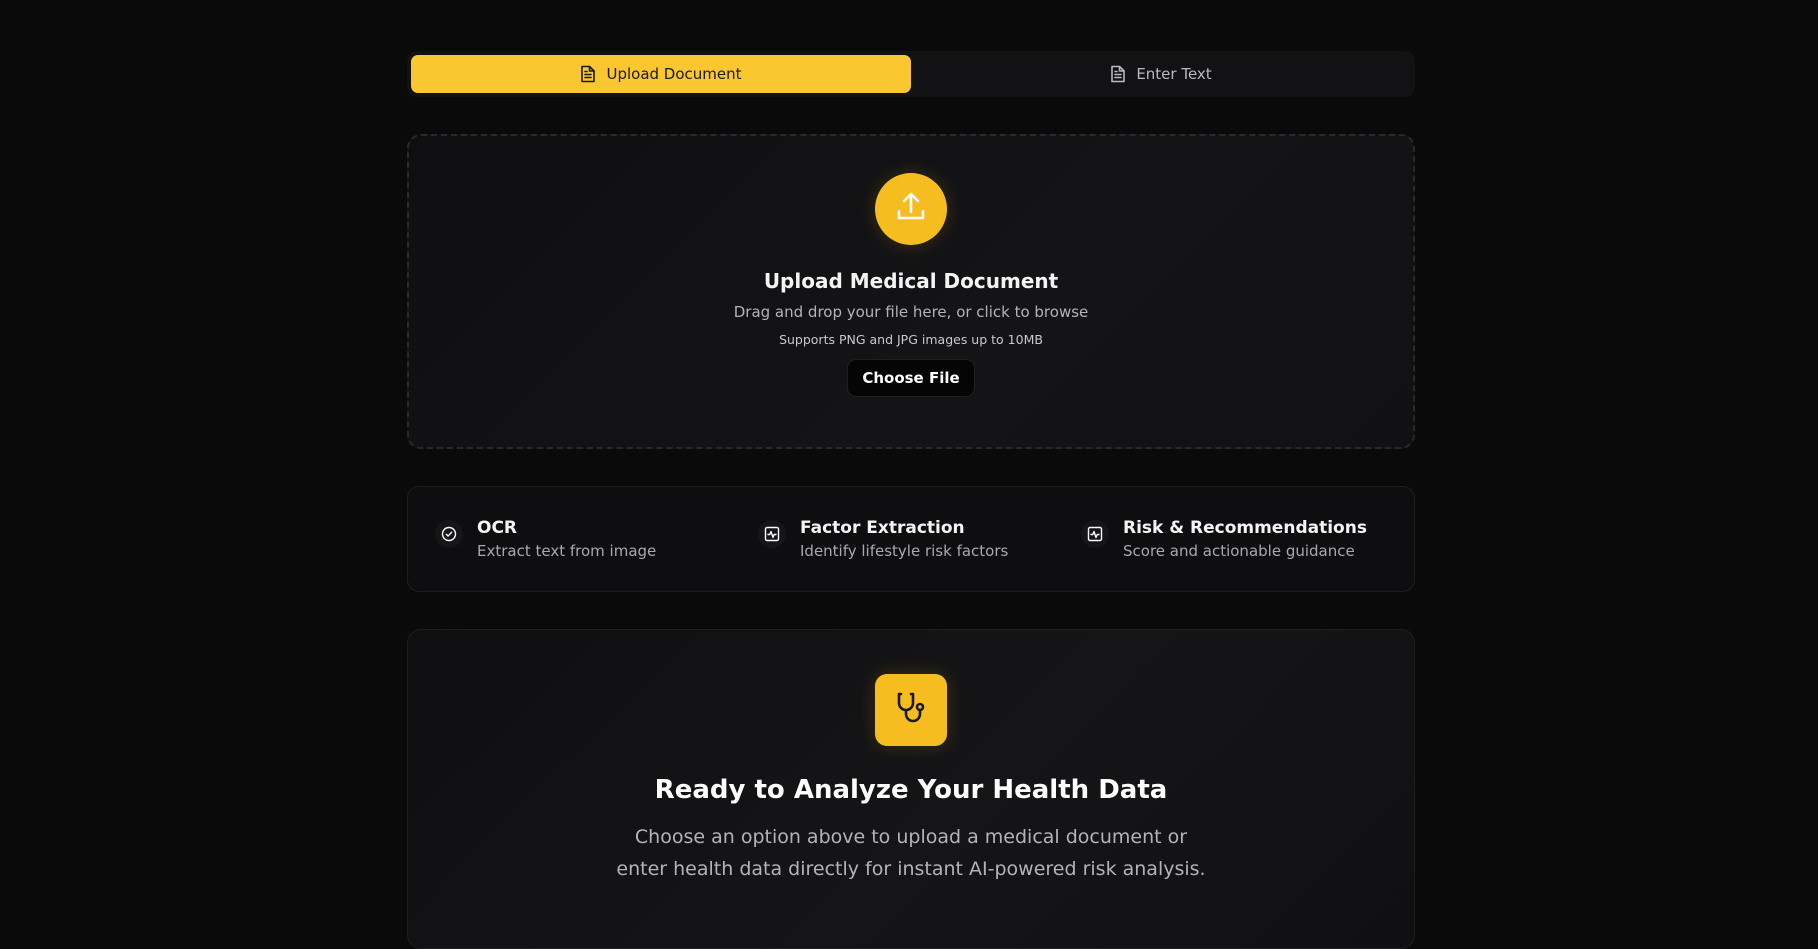  I want to click on feature-description: Extract text from image, so click(567, 551).